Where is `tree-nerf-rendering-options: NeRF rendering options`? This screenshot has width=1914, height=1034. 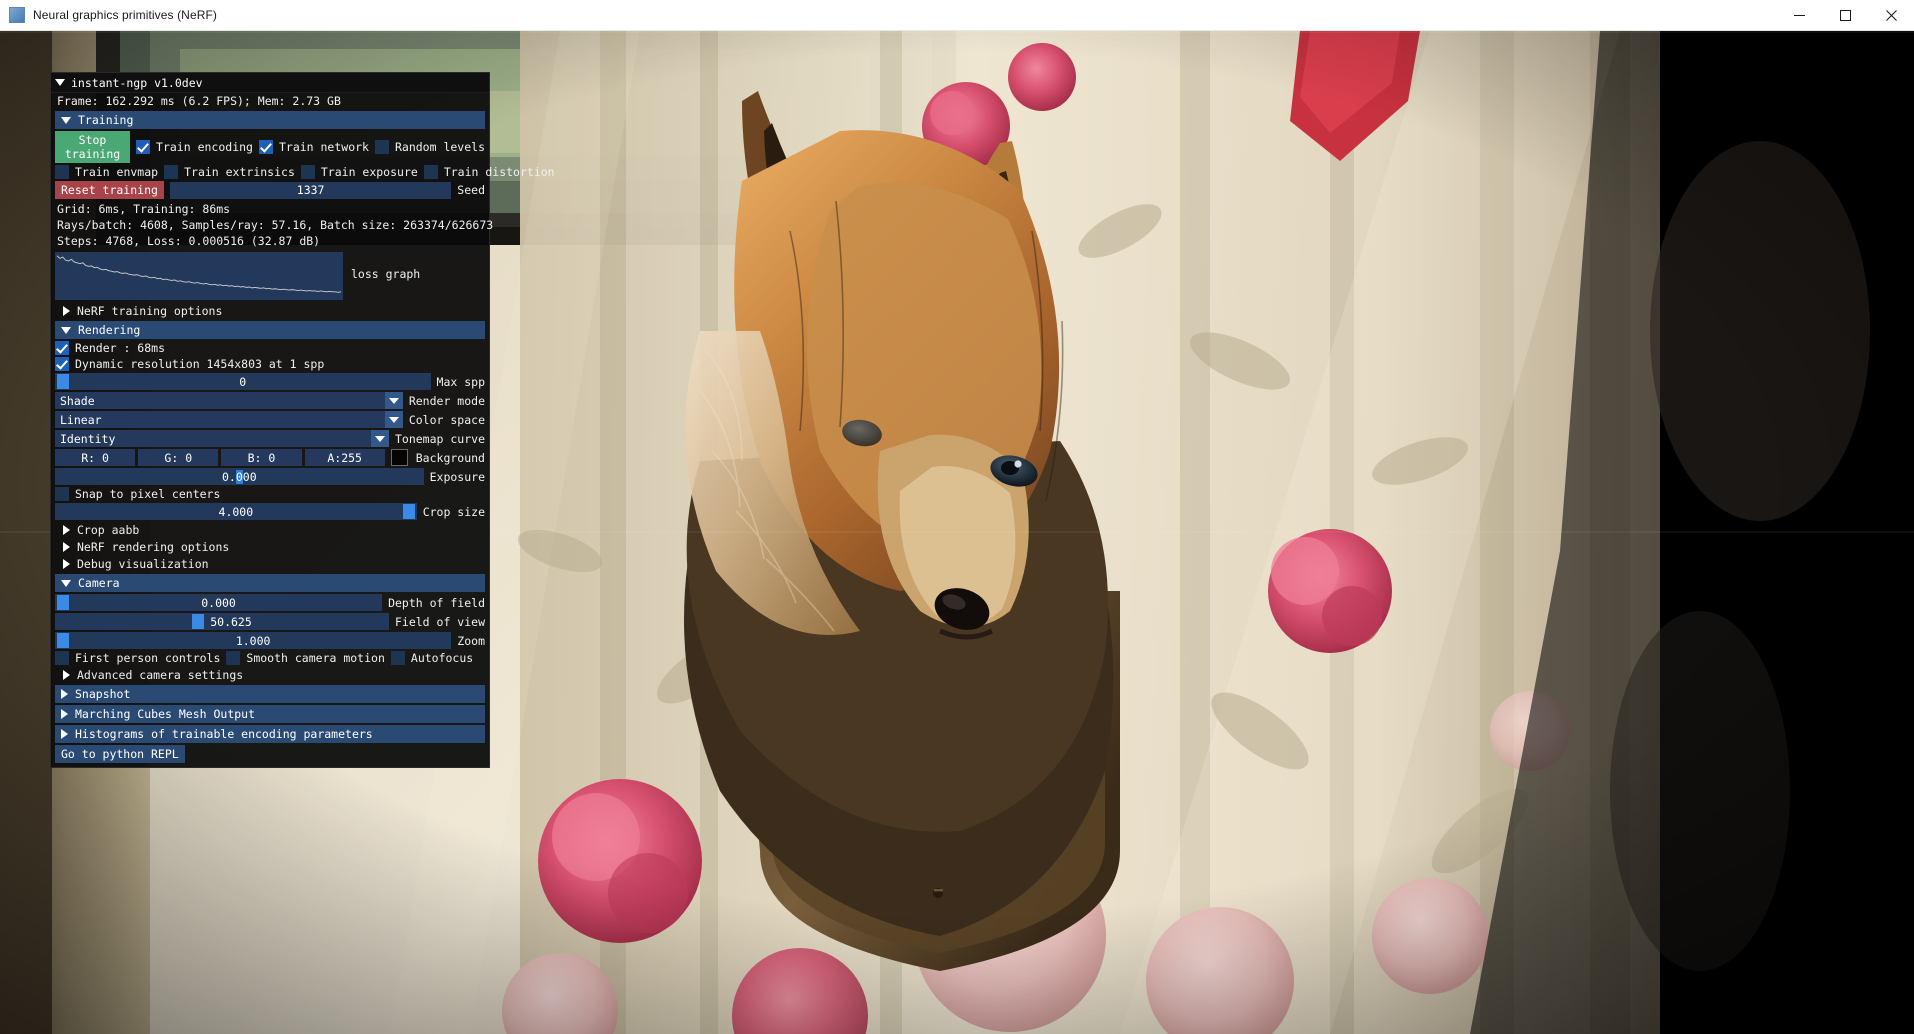 tree-nerf-rendering-options: NeRF rendering options is located at coordinates (273, 547).